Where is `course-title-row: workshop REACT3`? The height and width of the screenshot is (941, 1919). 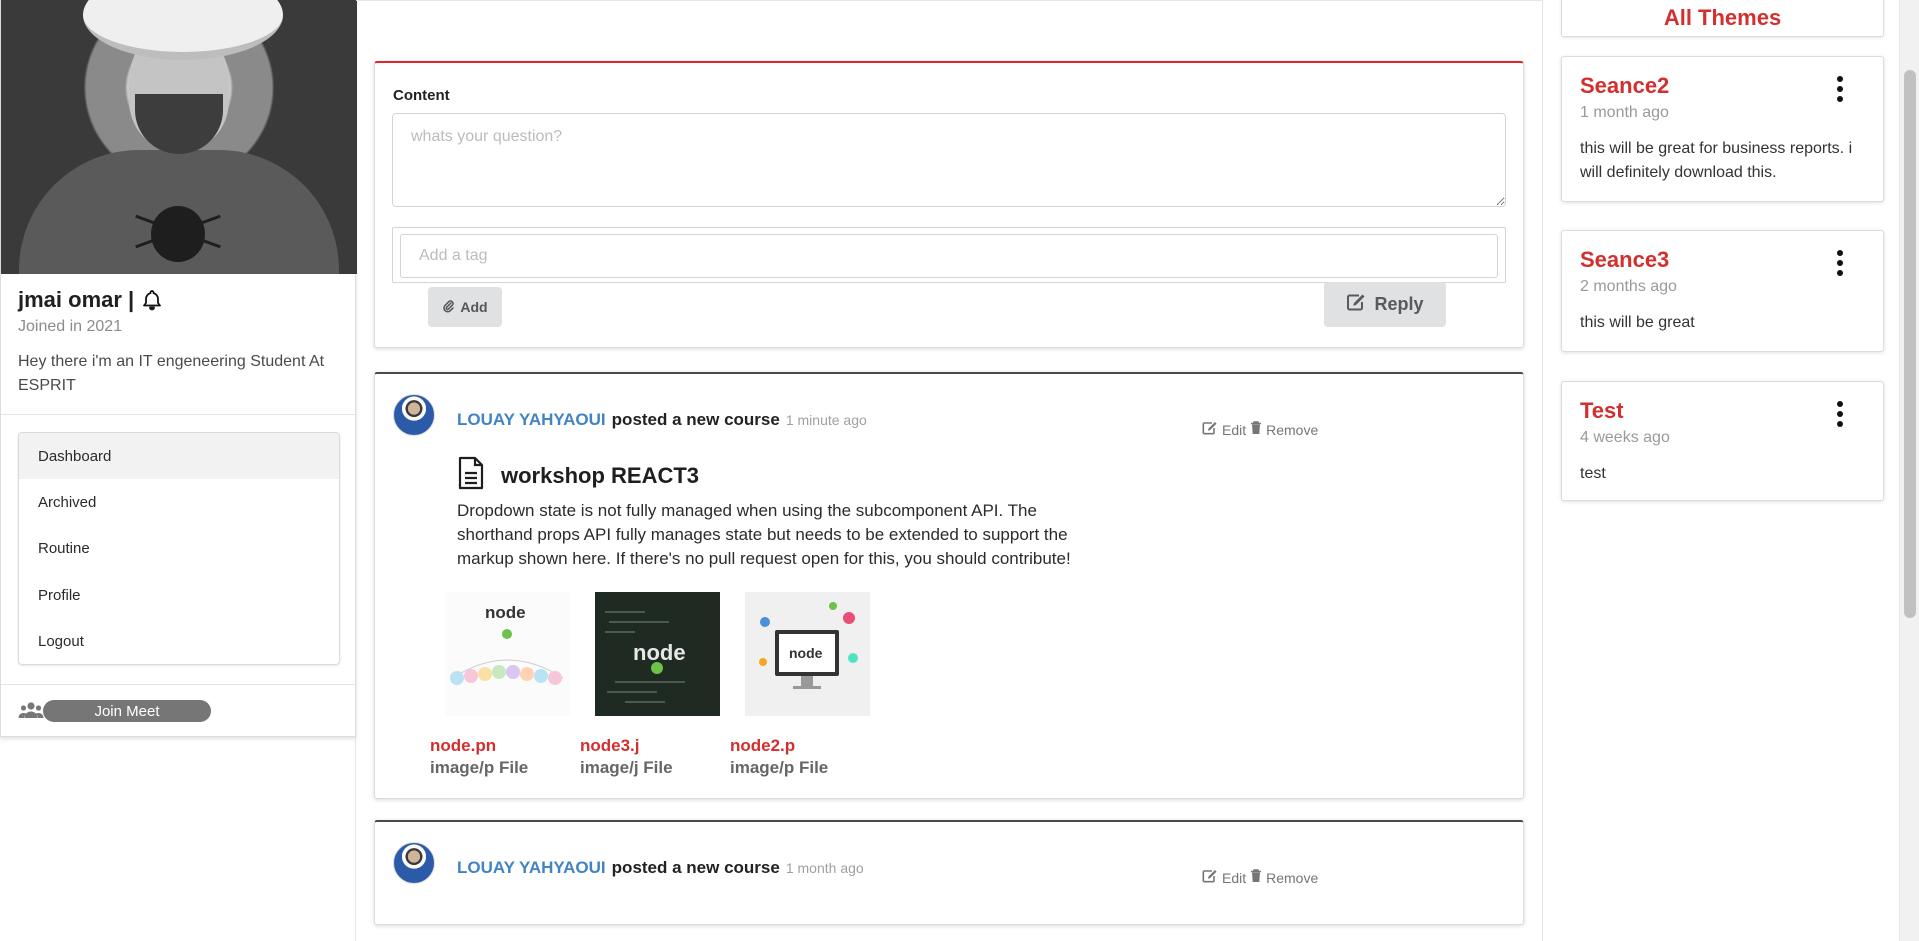
course-title-row: workshop REACT3 is located at coordinates (578, 476).